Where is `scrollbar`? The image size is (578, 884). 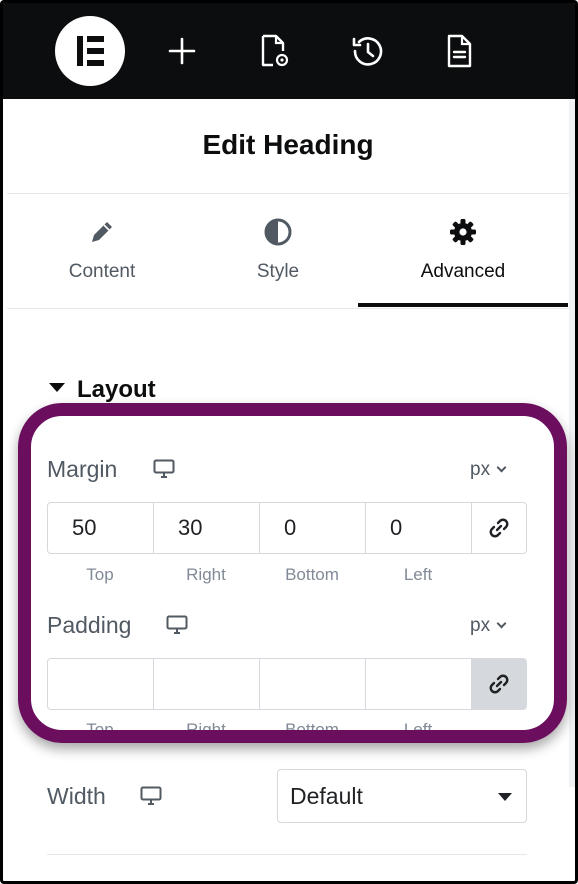 scrollbar is located at coordinates (572, 443).